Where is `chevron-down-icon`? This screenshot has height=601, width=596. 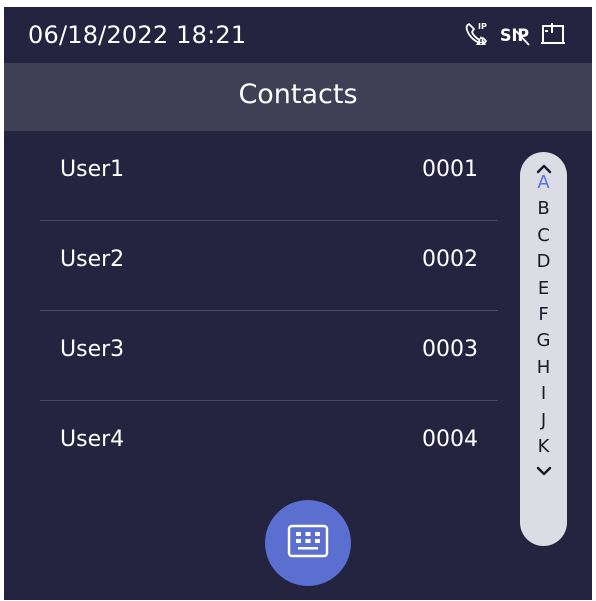 chevron-down-icon is located at coordinates (543, 471).